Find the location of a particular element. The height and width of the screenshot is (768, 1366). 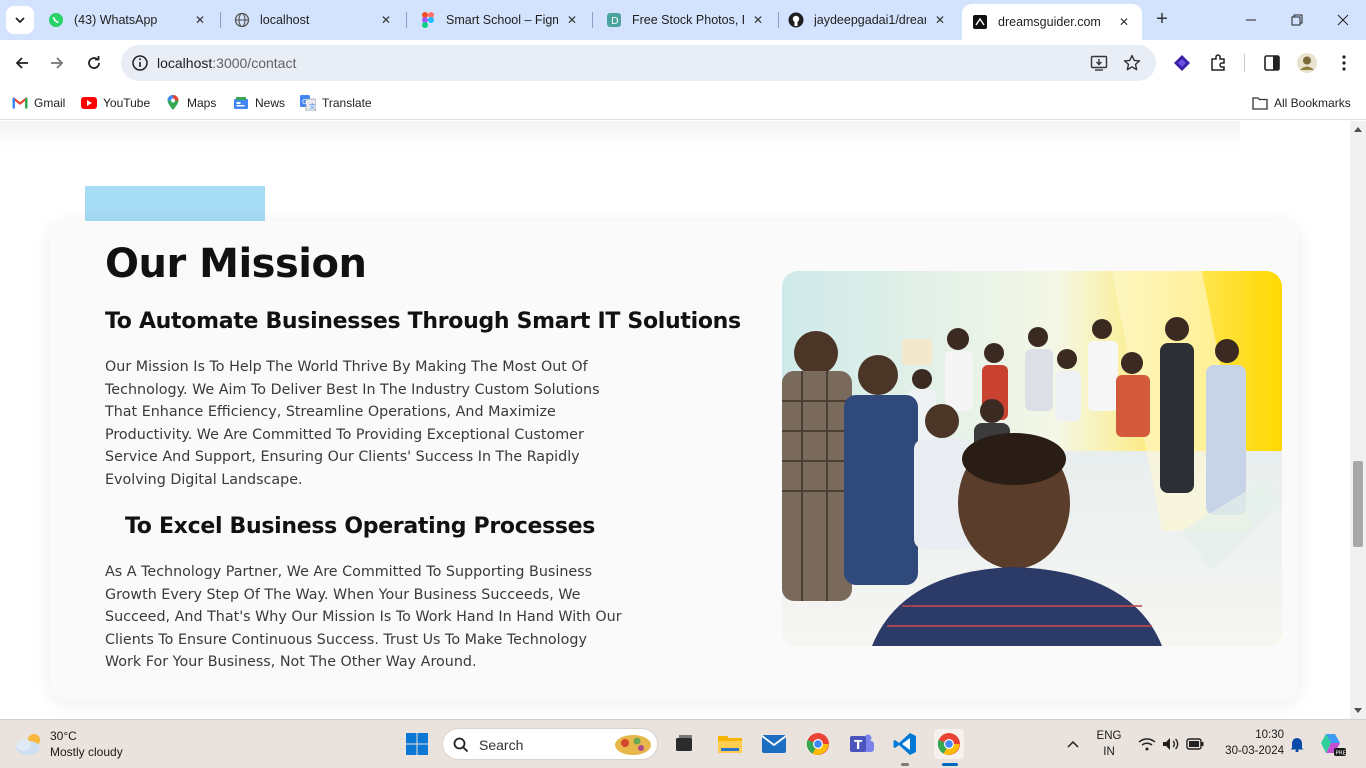

file-explorer-button is located at coordinates (730, 744).